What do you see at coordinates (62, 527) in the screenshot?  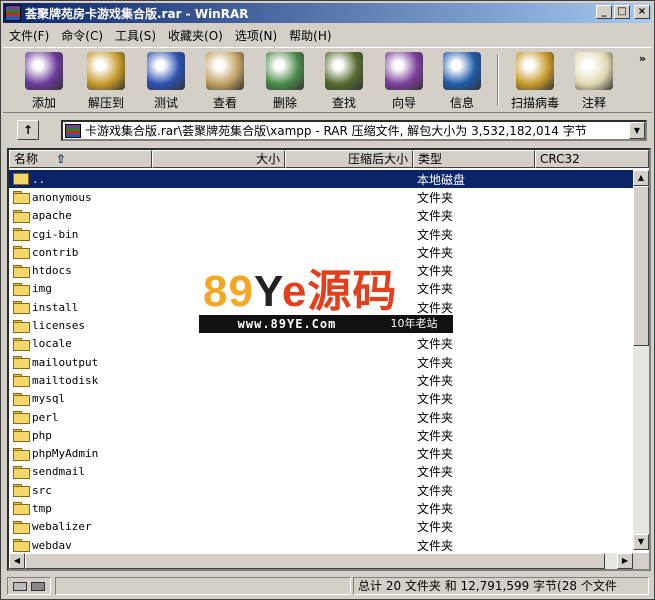 I see `file-name: webalizer` at bounding box center [62, 527].